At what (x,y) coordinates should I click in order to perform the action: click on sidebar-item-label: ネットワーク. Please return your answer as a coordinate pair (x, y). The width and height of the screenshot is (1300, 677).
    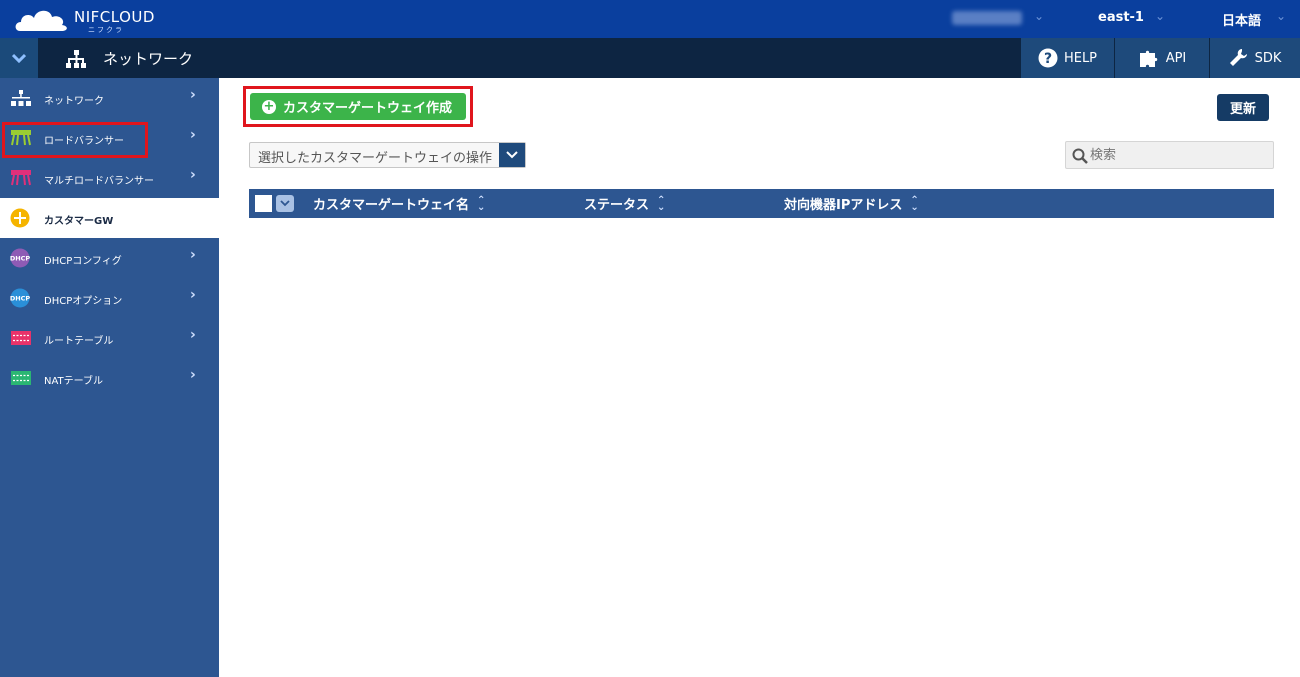
    Looking at the image, I should click on (74, 101).